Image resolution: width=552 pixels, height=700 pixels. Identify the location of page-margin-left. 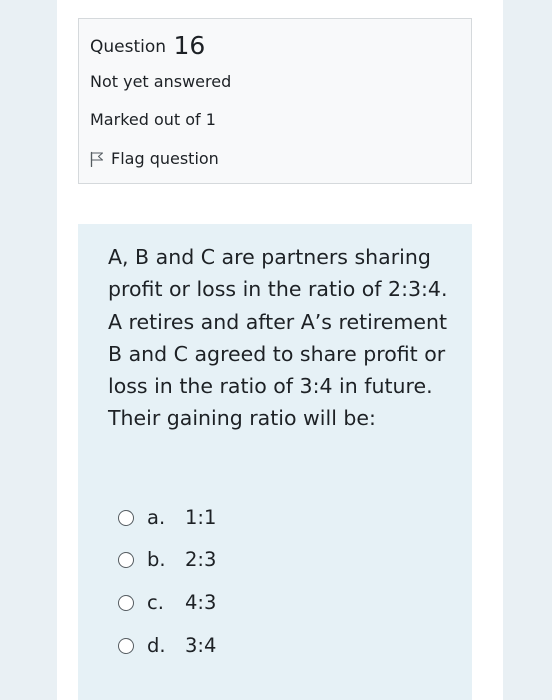
(28, 350).